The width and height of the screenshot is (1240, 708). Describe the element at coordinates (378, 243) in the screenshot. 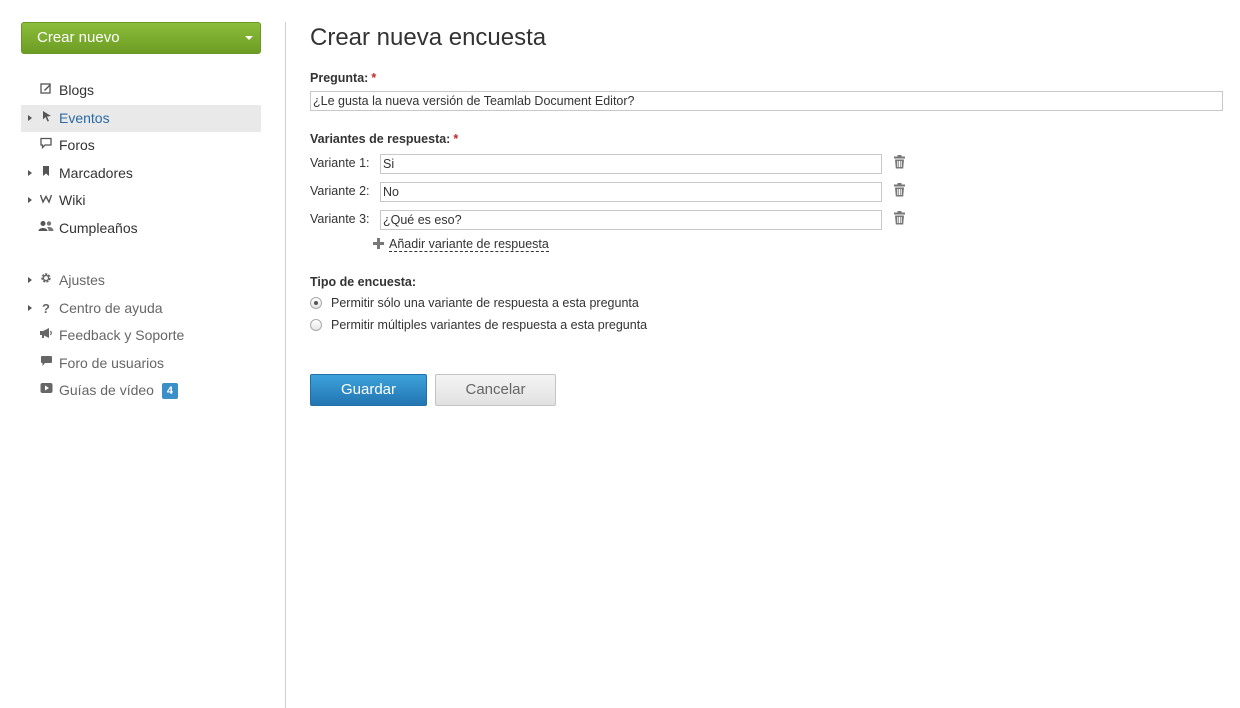

I see `plus-icon` at that location.